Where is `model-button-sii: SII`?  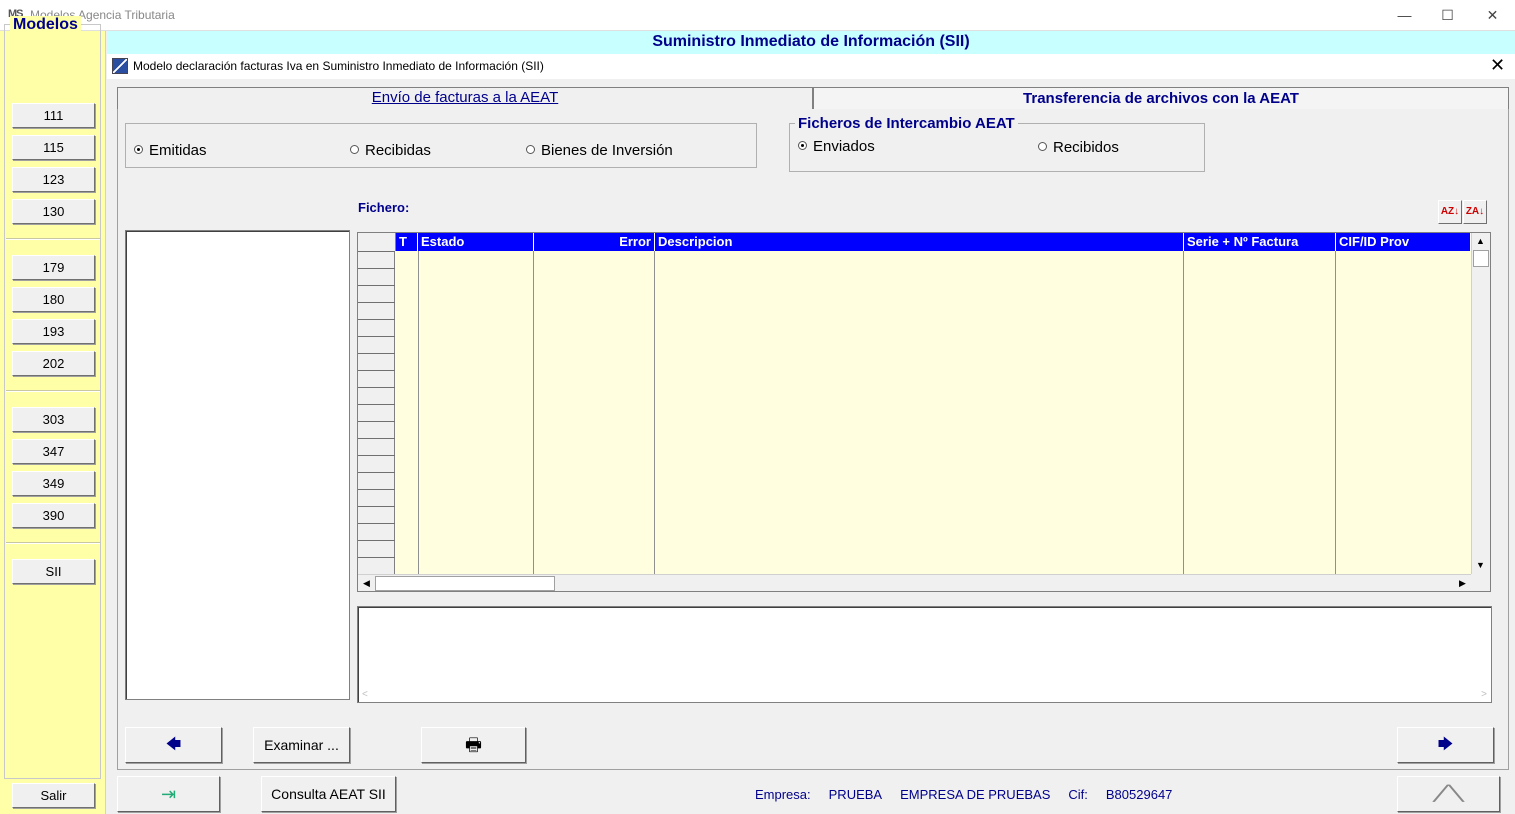
model-button-sii: SII is located at coordinates (53, 571).